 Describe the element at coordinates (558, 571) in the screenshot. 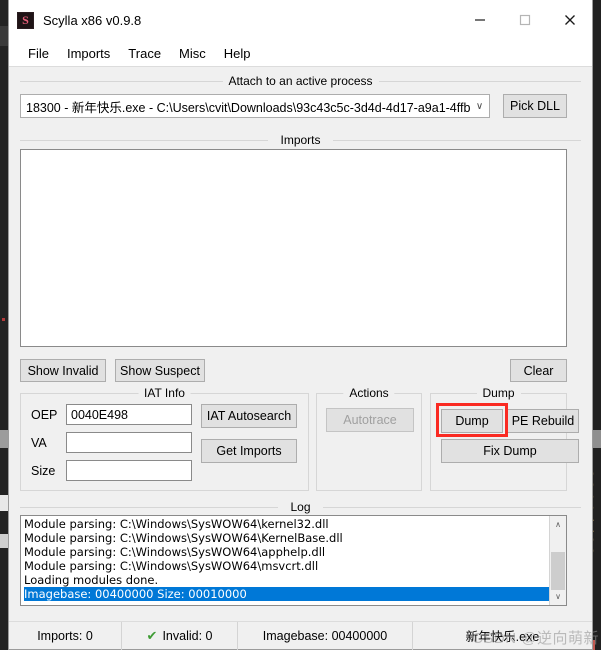

I see `log-scrollbar-thumb` at that location.